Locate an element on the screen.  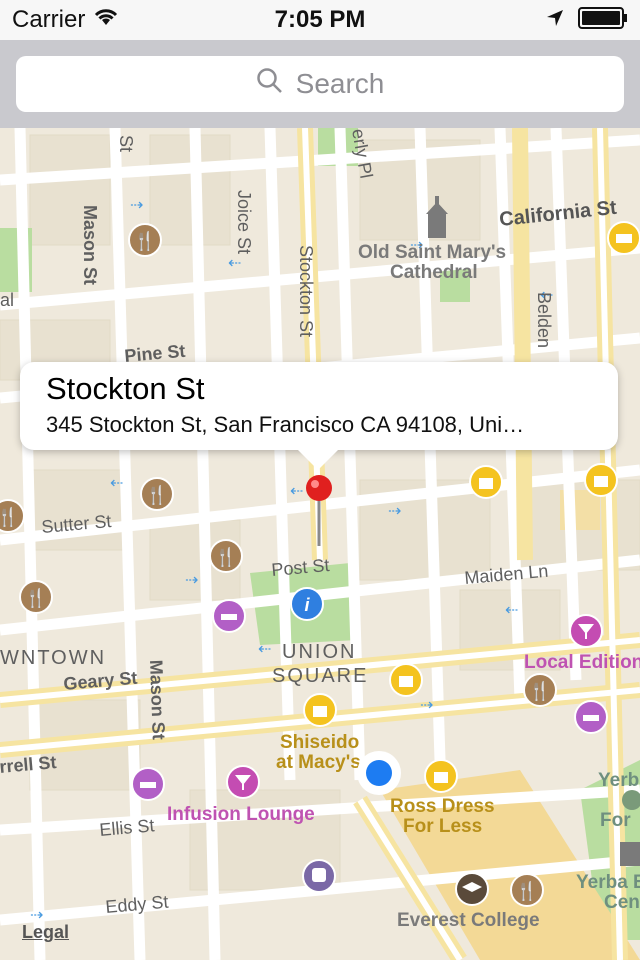
train-icon is located at coordinates (319, 876).